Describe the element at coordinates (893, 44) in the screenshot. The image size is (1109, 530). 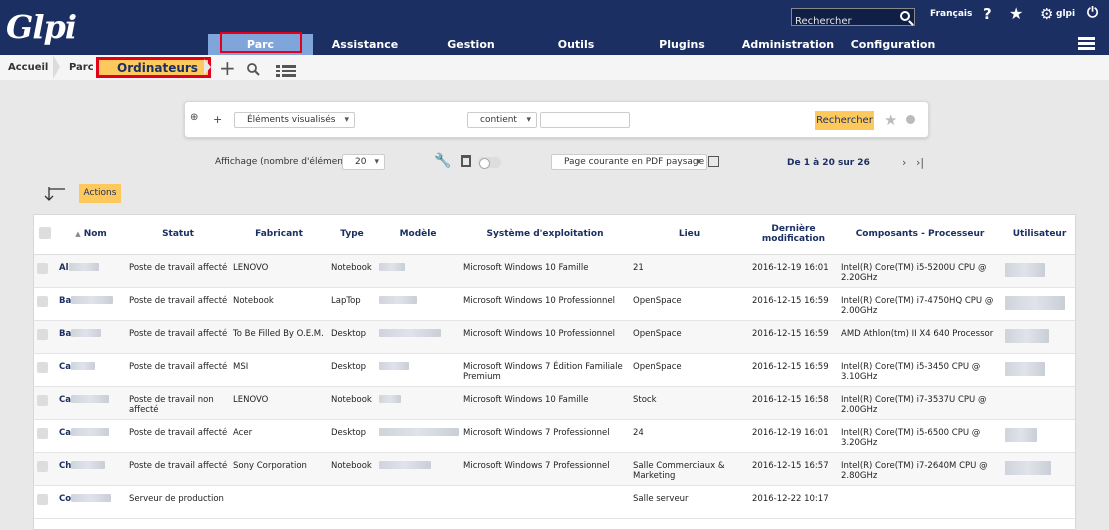
I see `menu-item-configuration: Configuration` at that location.